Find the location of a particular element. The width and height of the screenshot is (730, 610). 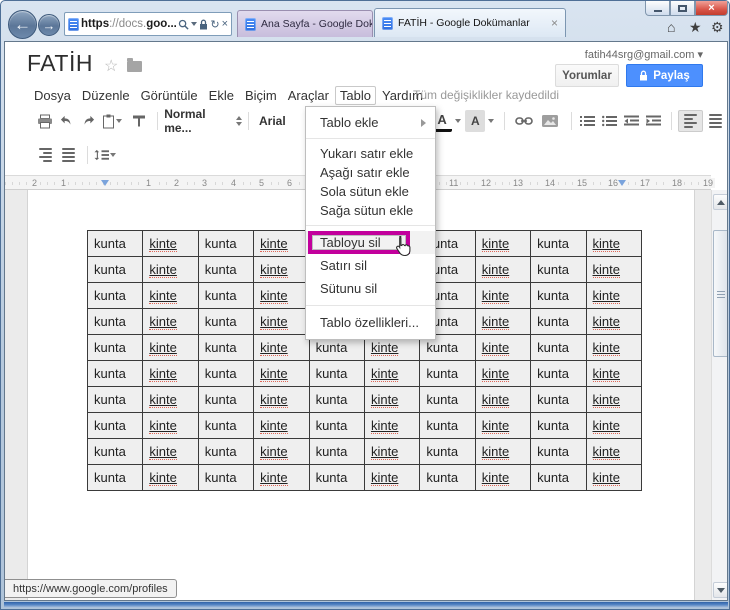

paste-dropdown-icon is located at coordinates (119, 121).